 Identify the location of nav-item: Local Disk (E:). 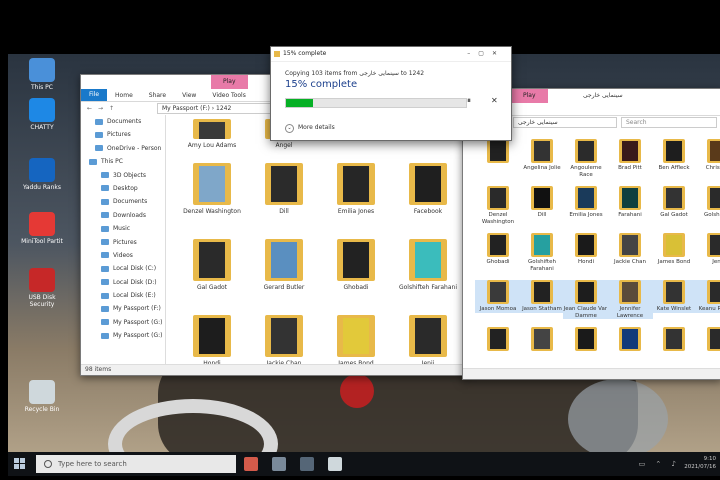
(123, 295).